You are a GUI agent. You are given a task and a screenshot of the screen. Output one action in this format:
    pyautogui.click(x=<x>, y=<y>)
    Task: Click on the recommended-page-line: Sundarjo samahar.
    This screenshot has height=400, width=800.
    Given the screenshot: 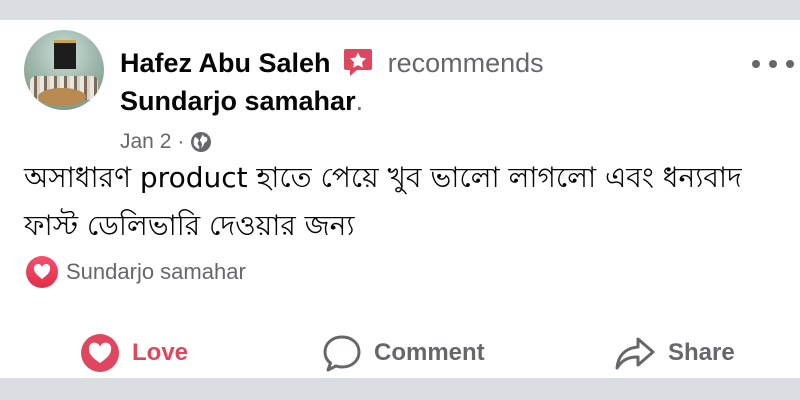 What is the action you would take?
    pyautogui.click(x=241, y=101)
    